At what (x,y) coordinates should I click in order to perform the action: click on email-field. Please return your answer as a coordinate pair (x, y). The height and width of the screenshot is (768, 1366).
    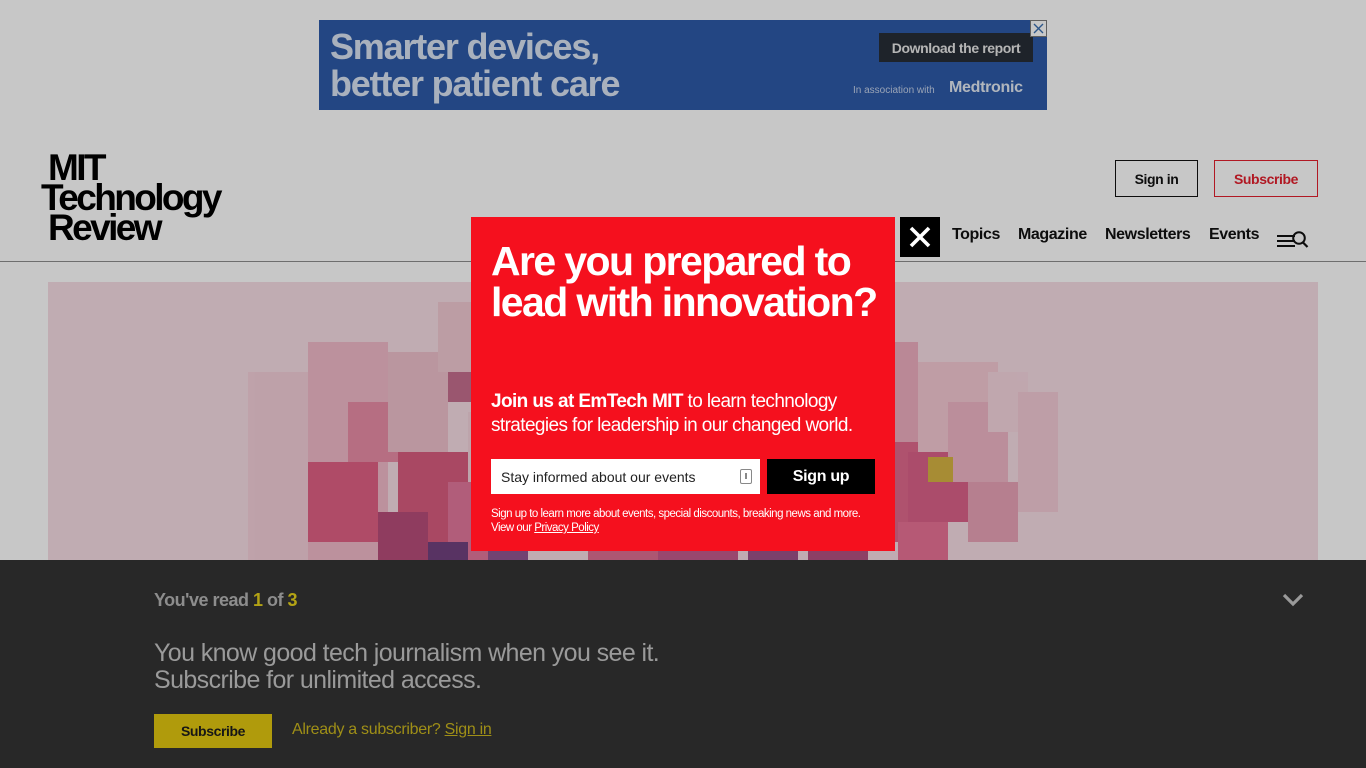
    Looking at the image, I should click on (617, 476).